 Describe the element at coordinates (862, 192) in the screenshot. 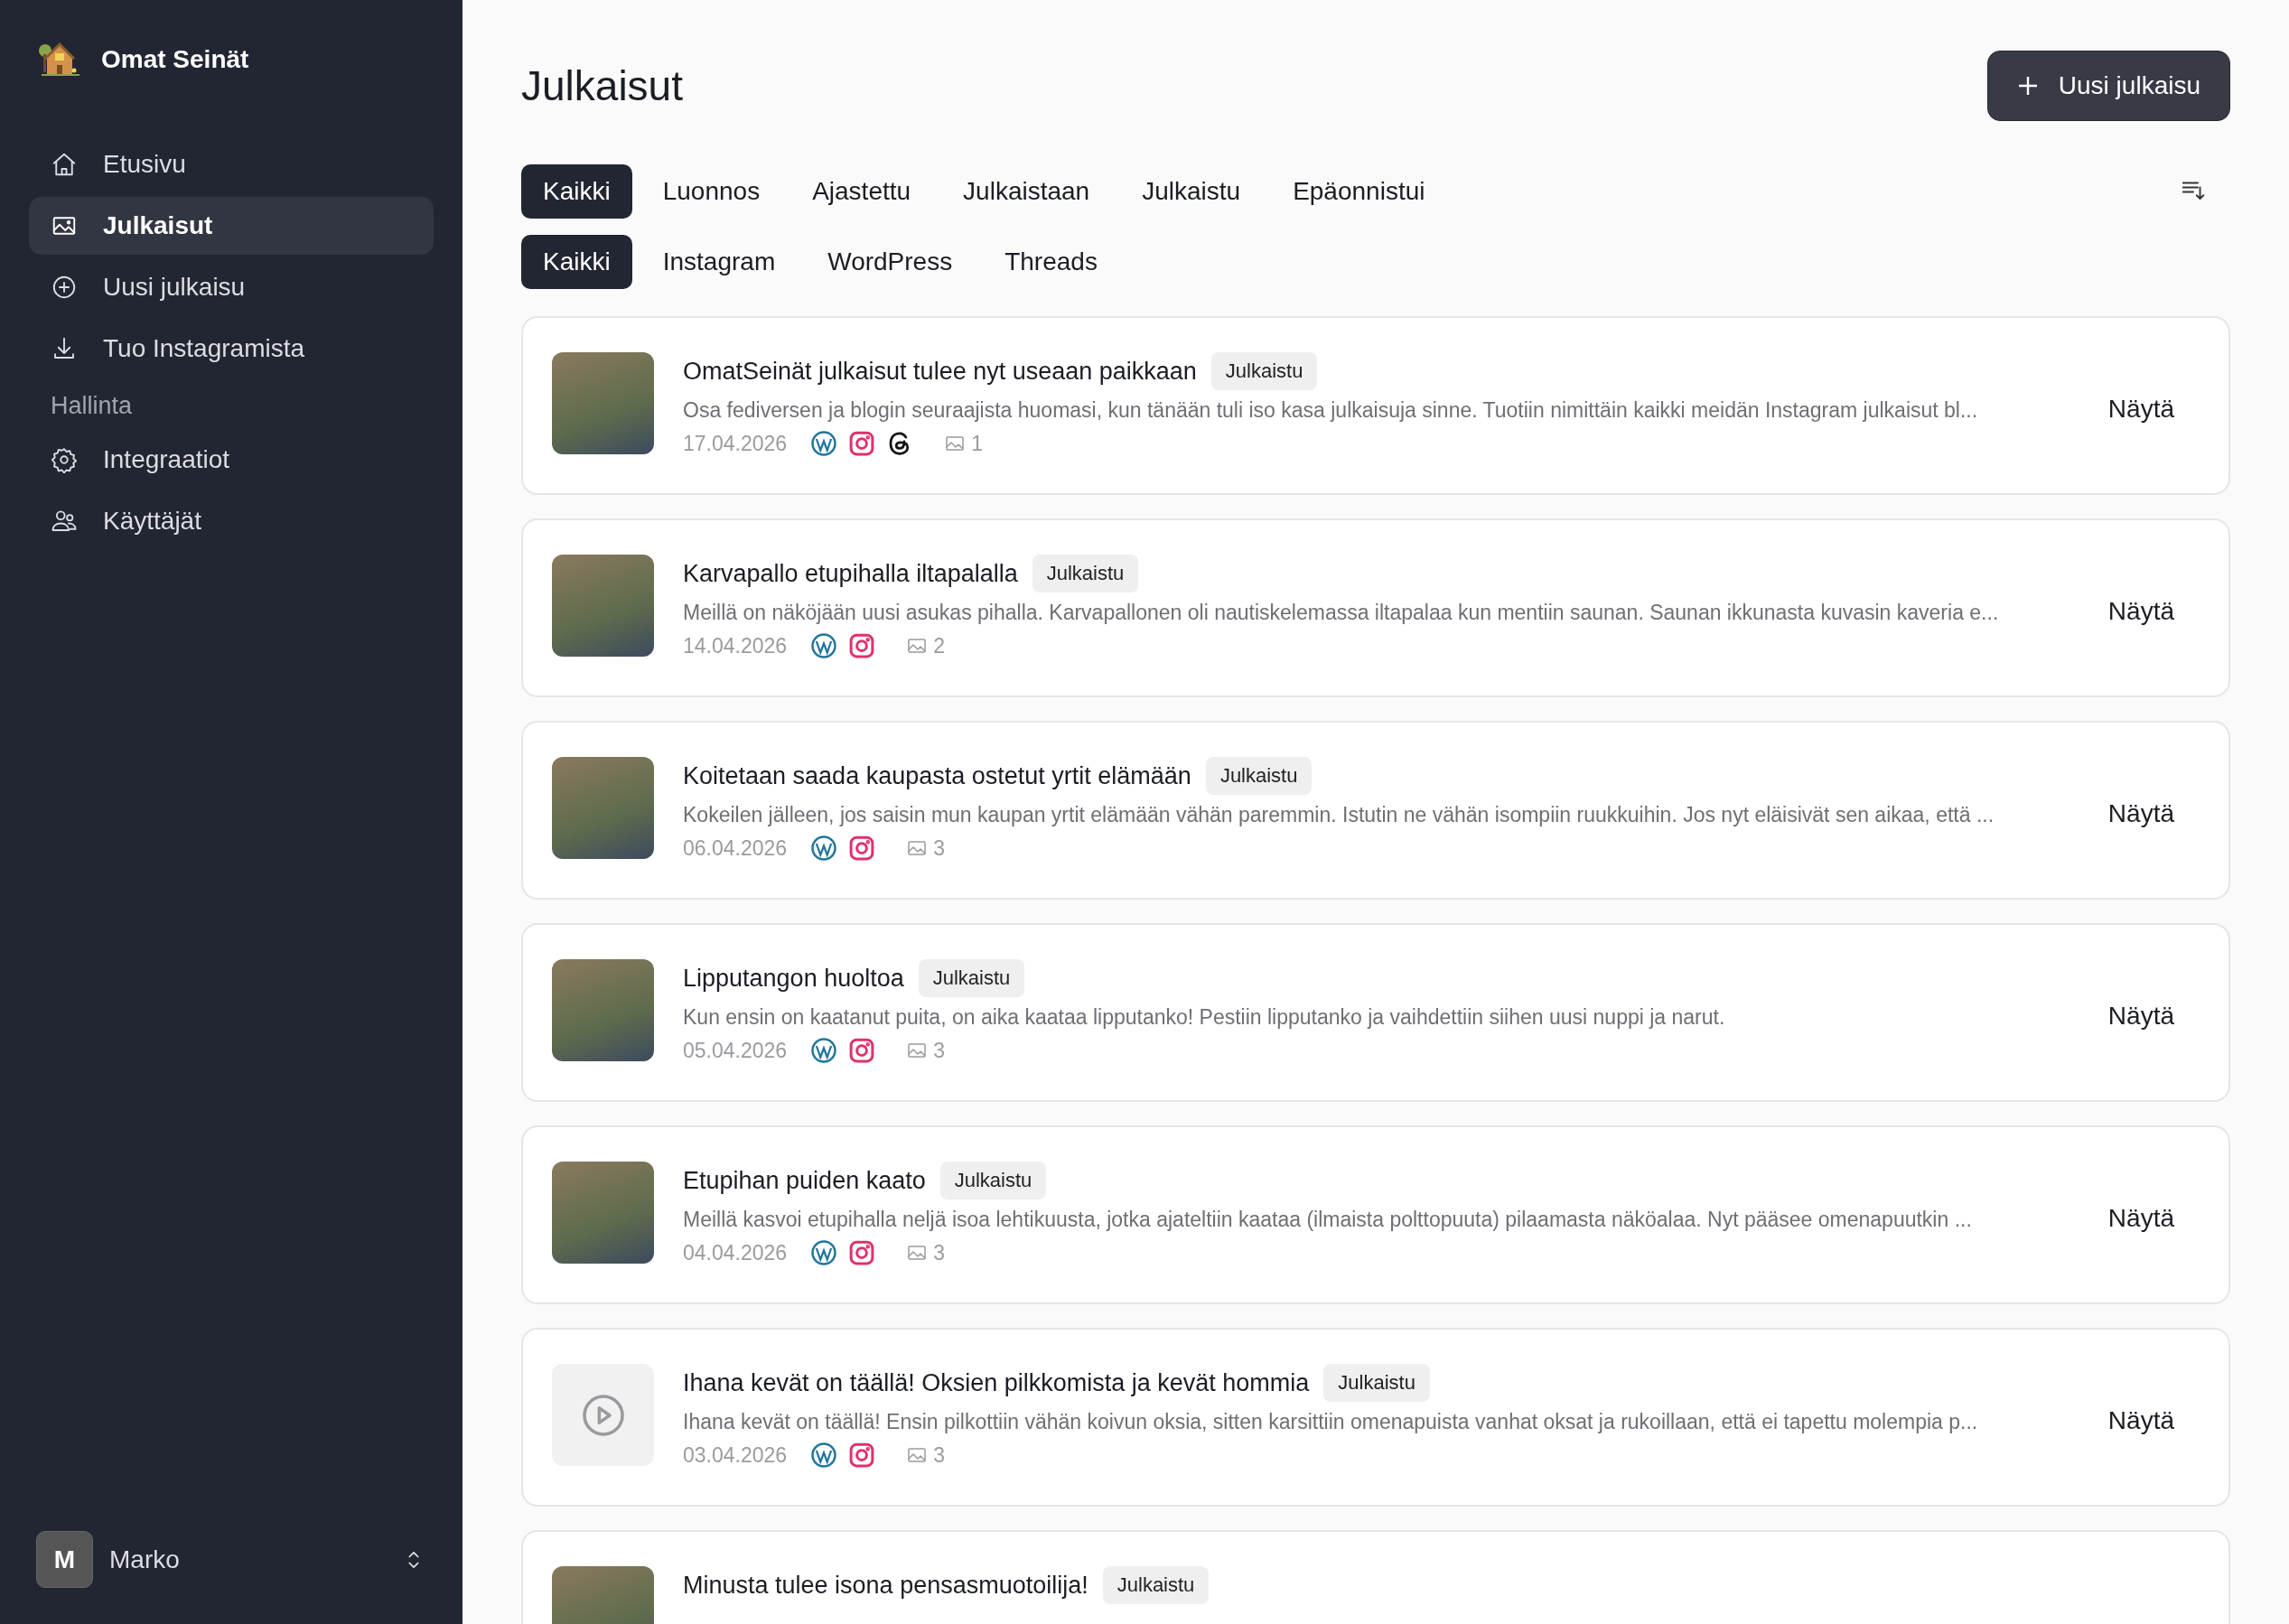

I see `status-tab: Ajastettu` at that location.